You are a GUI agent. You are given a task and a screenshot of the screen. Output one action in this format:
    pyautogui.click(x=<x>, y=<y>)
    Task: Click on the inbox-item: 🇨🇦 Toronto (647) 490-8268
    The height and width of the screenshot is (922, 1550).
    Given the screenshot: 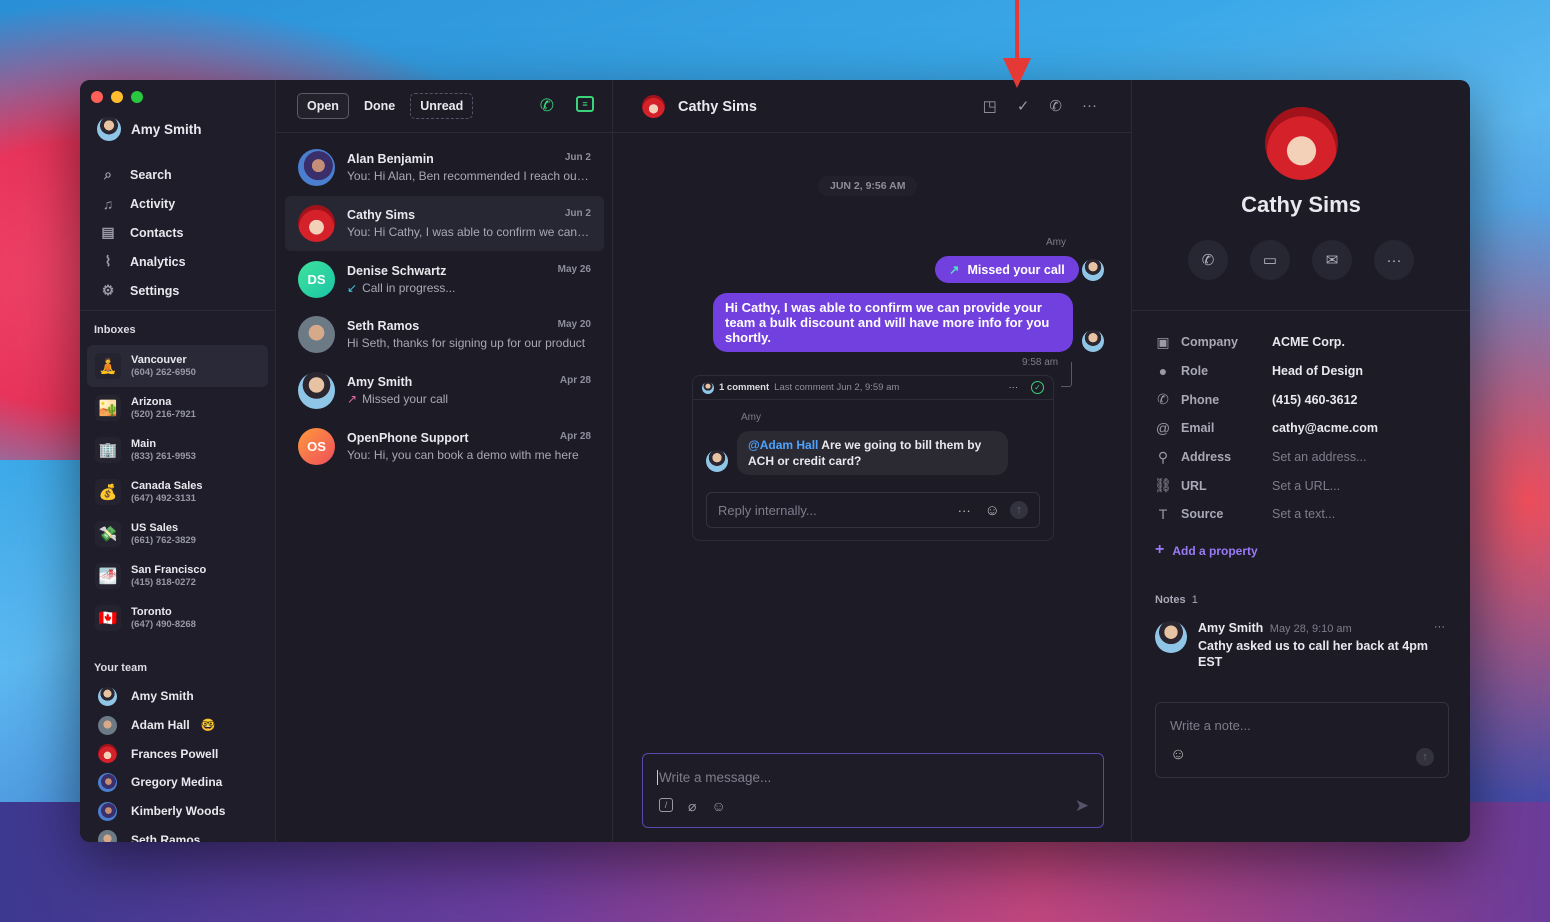 What is the action you would take?
    pyautogui.click(x=177, y=618)
    